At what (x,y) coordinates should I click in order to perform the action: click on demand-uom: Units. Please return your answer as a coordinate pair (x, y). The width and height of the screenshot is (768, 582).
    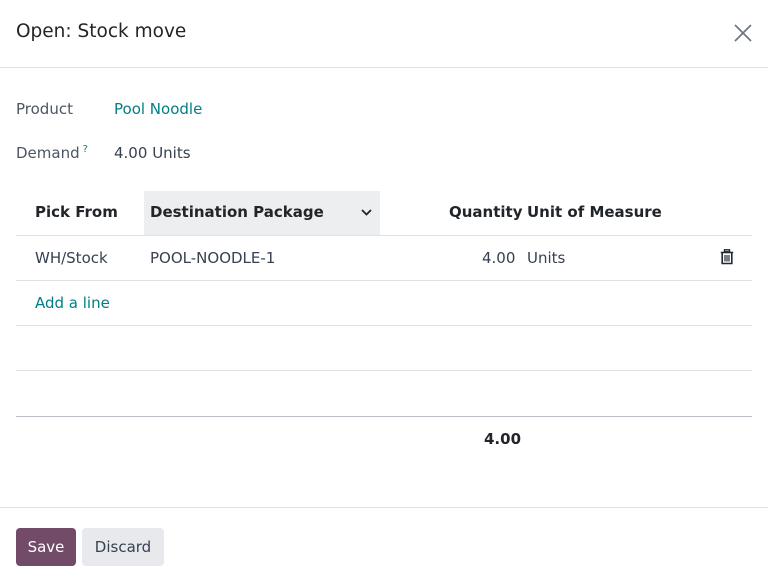
    Looking at the image, I should click on (171, 153).